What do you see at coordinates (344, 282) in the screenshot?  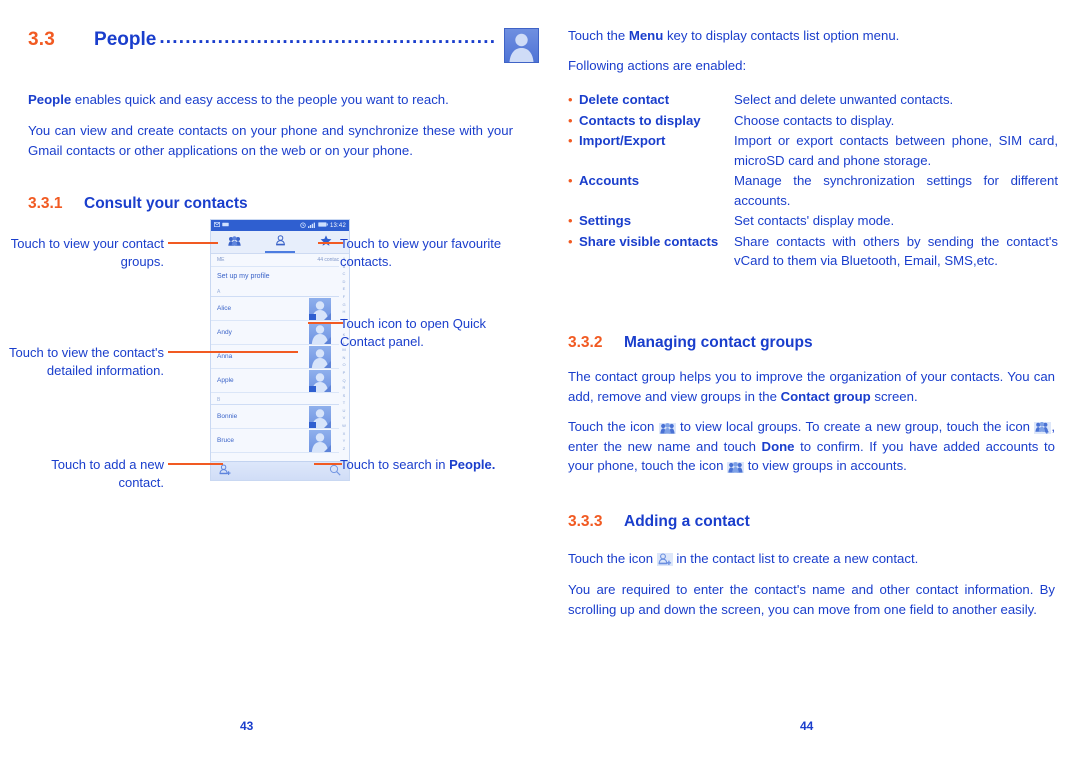 I see `alpha-index-letter: D` at bounding box center [344, 282].